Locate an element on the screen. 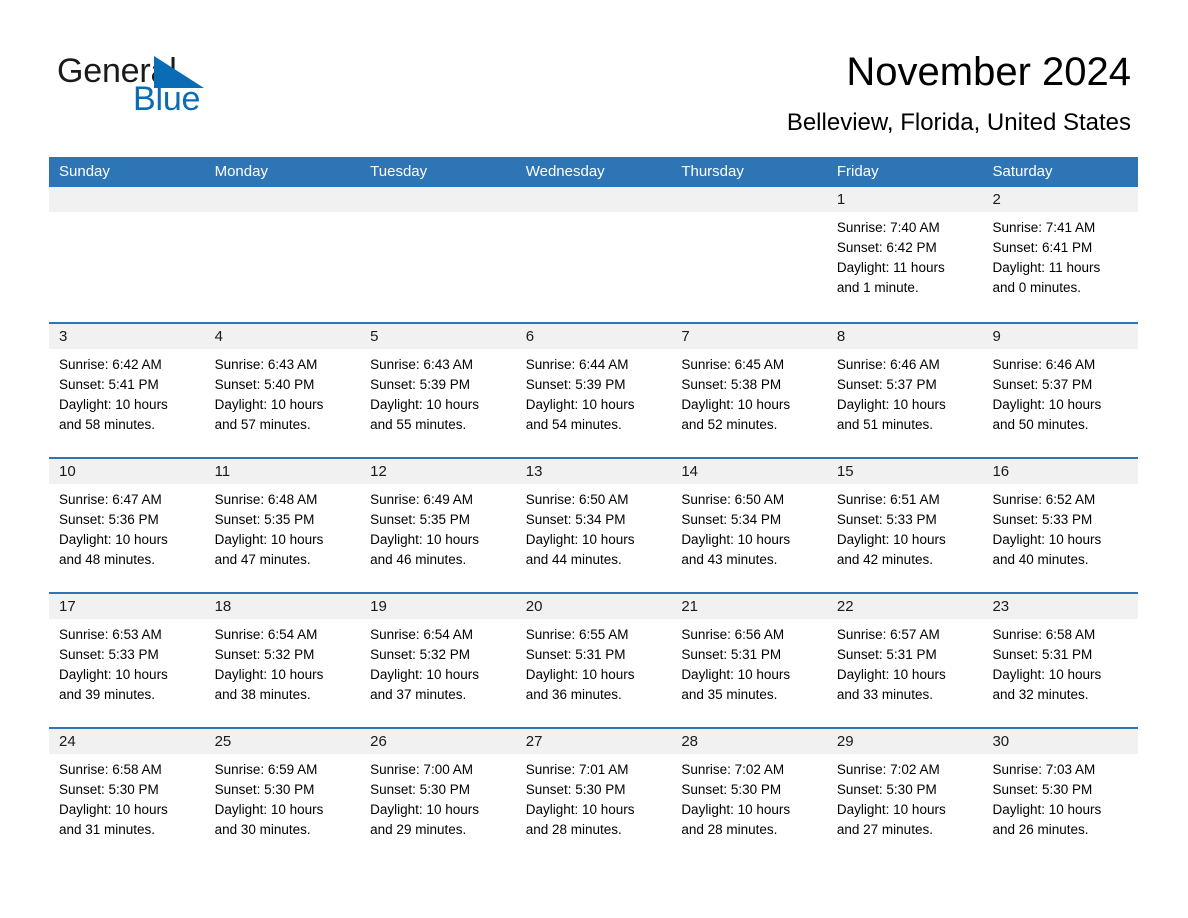 This screenshot has width=1188, height=918. sunrise-time: Sunrise: 6:43 AM is located at coordinates (421, 364).